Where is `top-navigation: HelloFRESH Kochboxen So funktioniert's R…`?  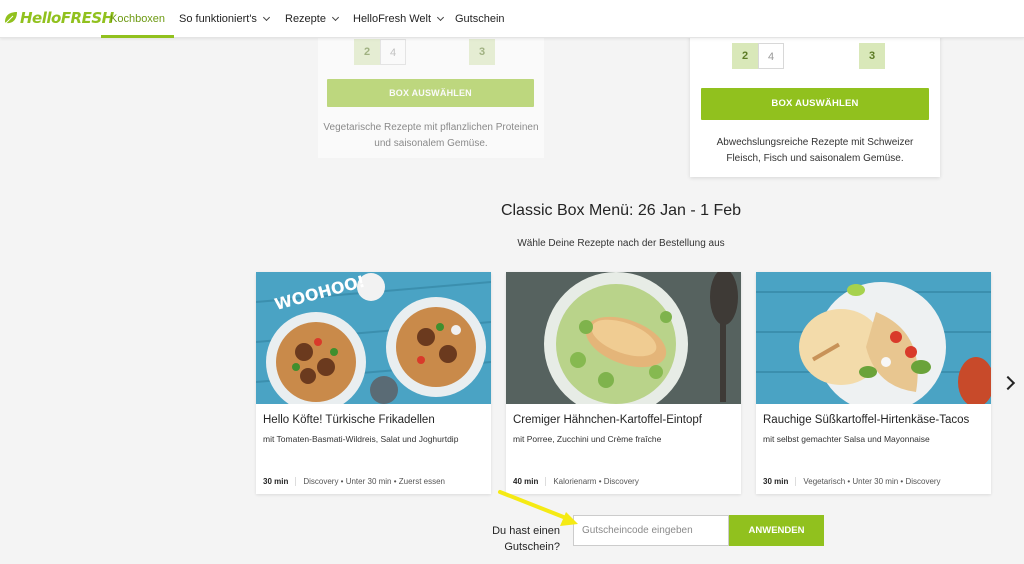 top-navigation: HelloFRESH Kochboxen So funktioniert's R… is located at coordinates (512, 19).